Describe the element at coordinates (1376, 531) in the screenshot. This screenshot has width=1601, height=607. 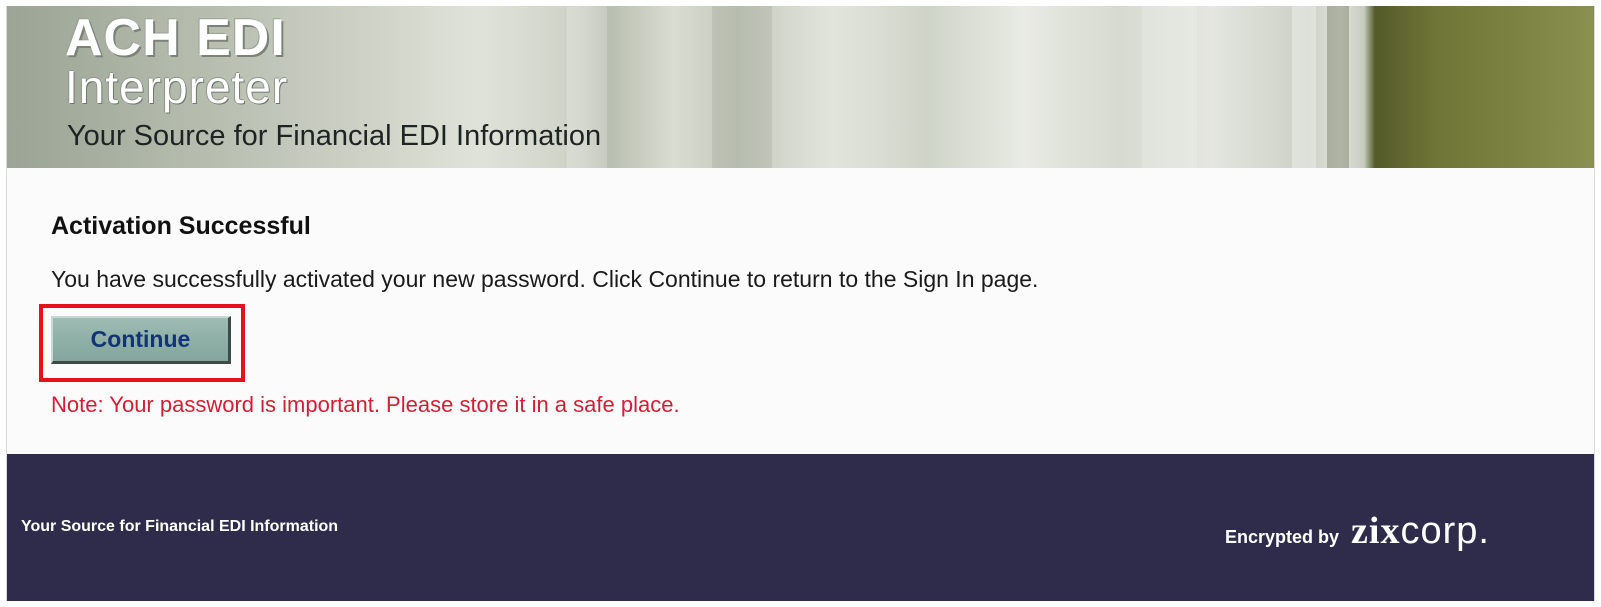
I see `zixcorp-logo-part1: zix` at that location.